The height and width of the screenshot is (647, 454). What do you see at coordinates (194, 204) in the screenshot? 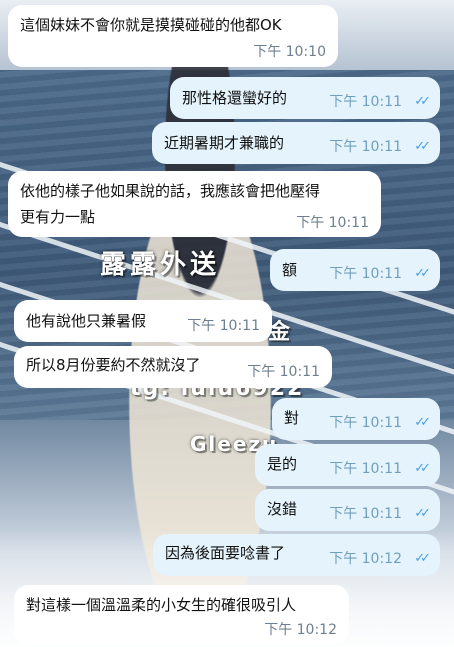
I see `message-bubble-incoming: 依他的樣子他如果說的話，我應該會把他壓得 更有力一點 下午 10:11` at bounding box center [194, 204].